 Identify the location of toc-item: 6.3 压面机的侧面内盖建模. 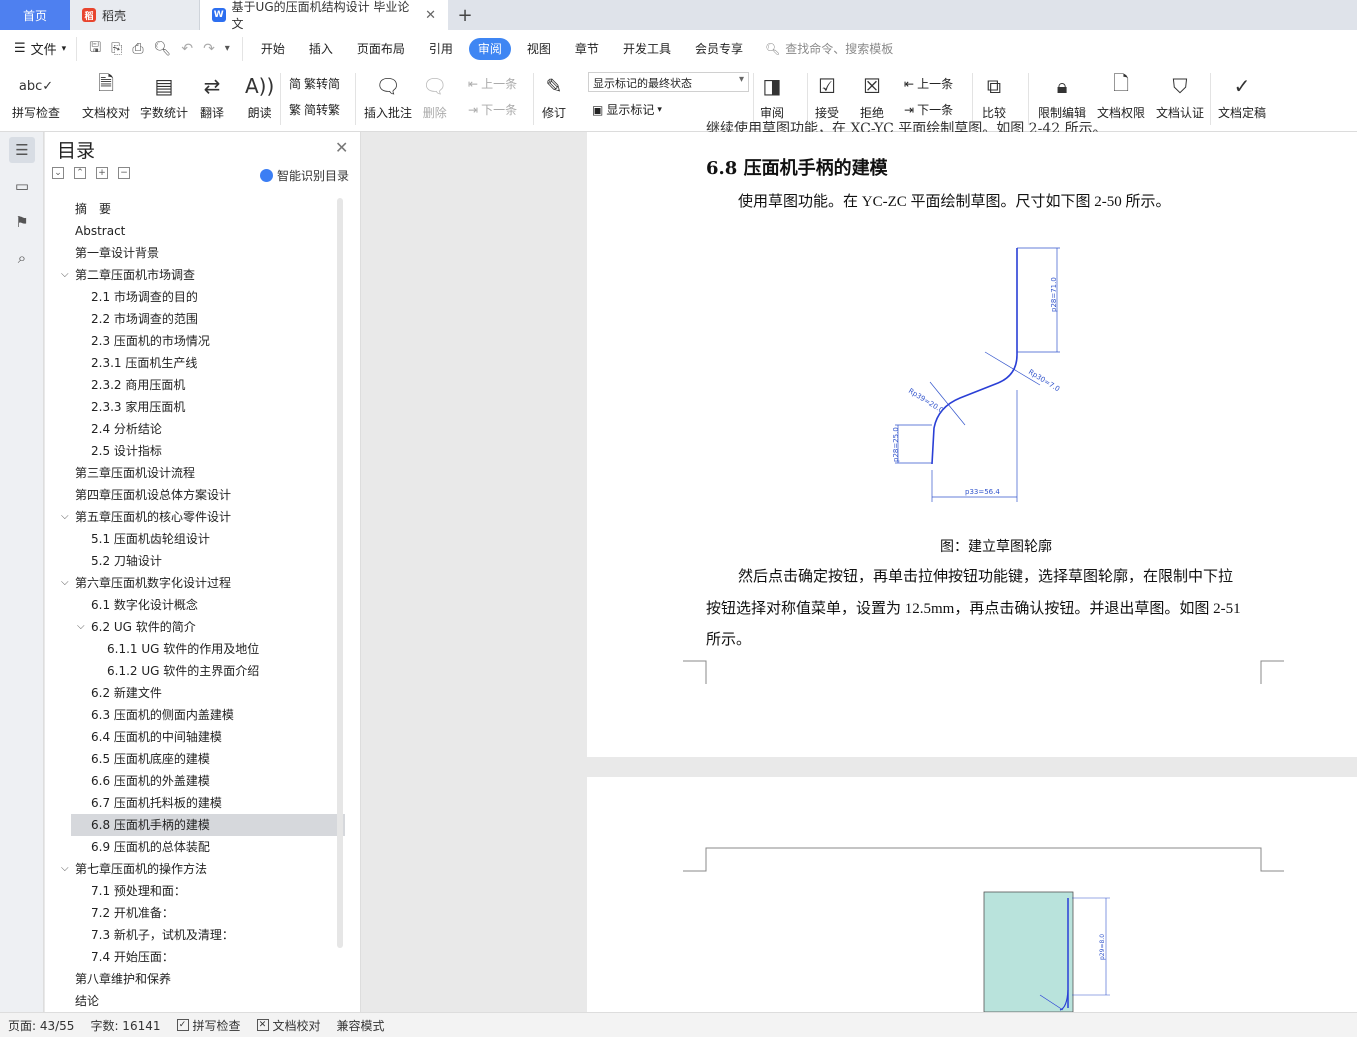
(195, 715).